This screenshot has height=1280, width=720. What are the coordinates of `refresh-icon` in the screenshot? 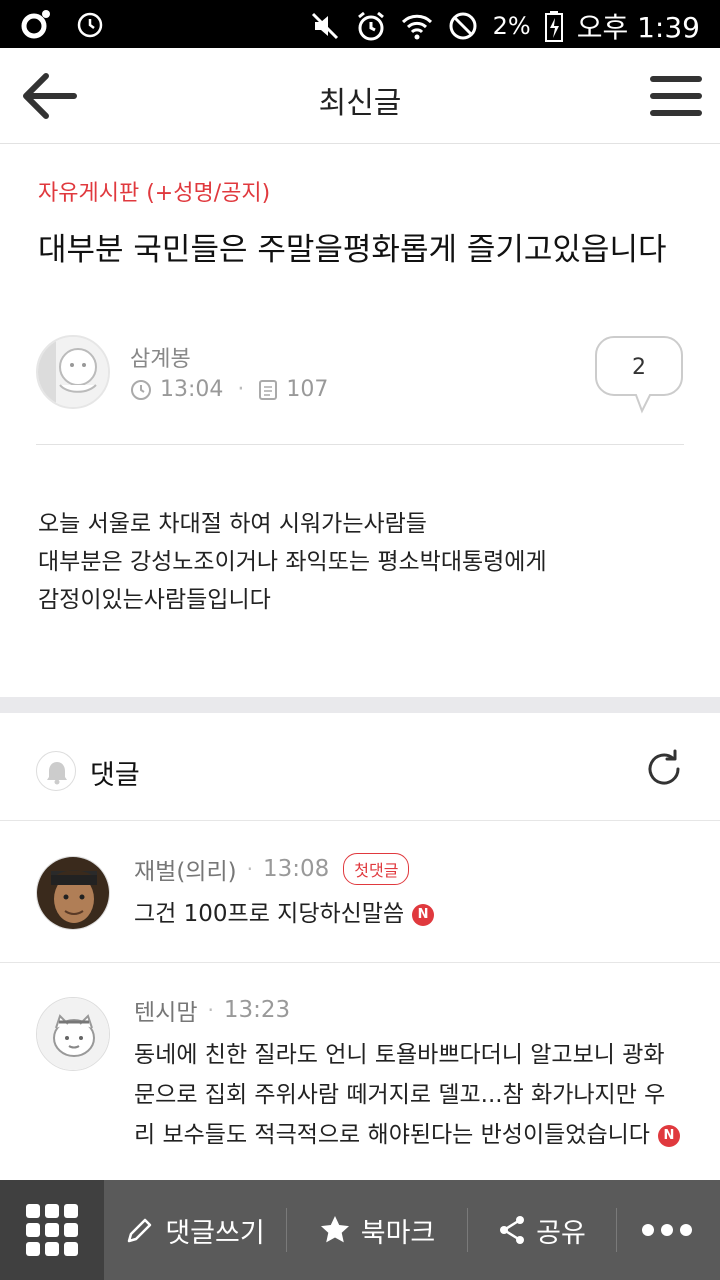 It's located at (664, 767).